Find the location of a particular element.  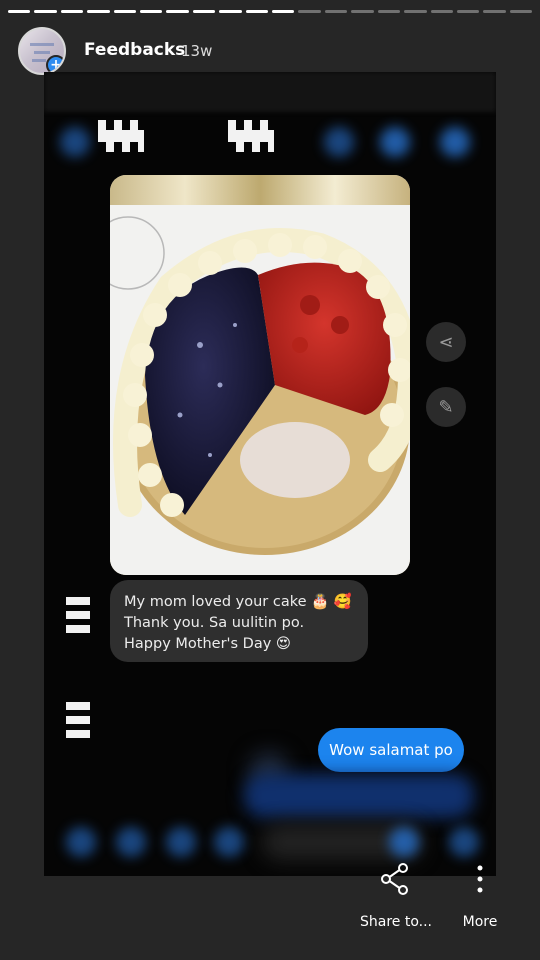

pencil-icon: ✎ is located at coordinates (446, 407).